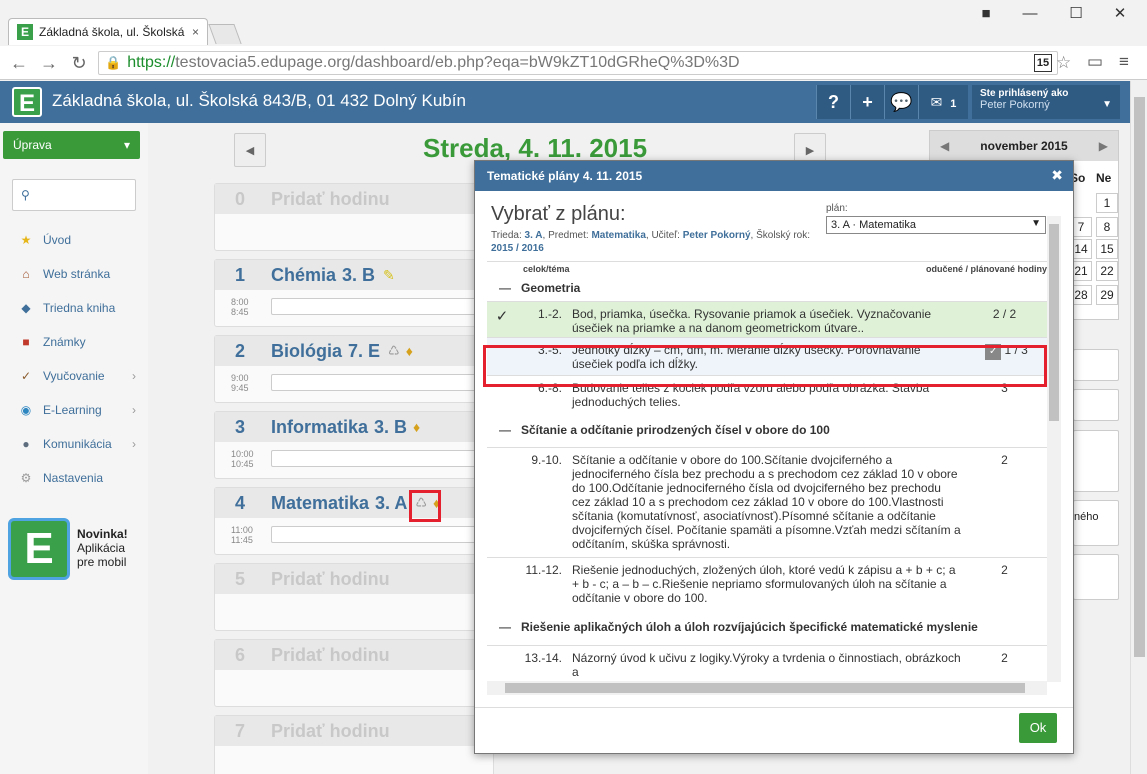 The image size is (1147, 774). I want to click on row-check, so click(502, 583).